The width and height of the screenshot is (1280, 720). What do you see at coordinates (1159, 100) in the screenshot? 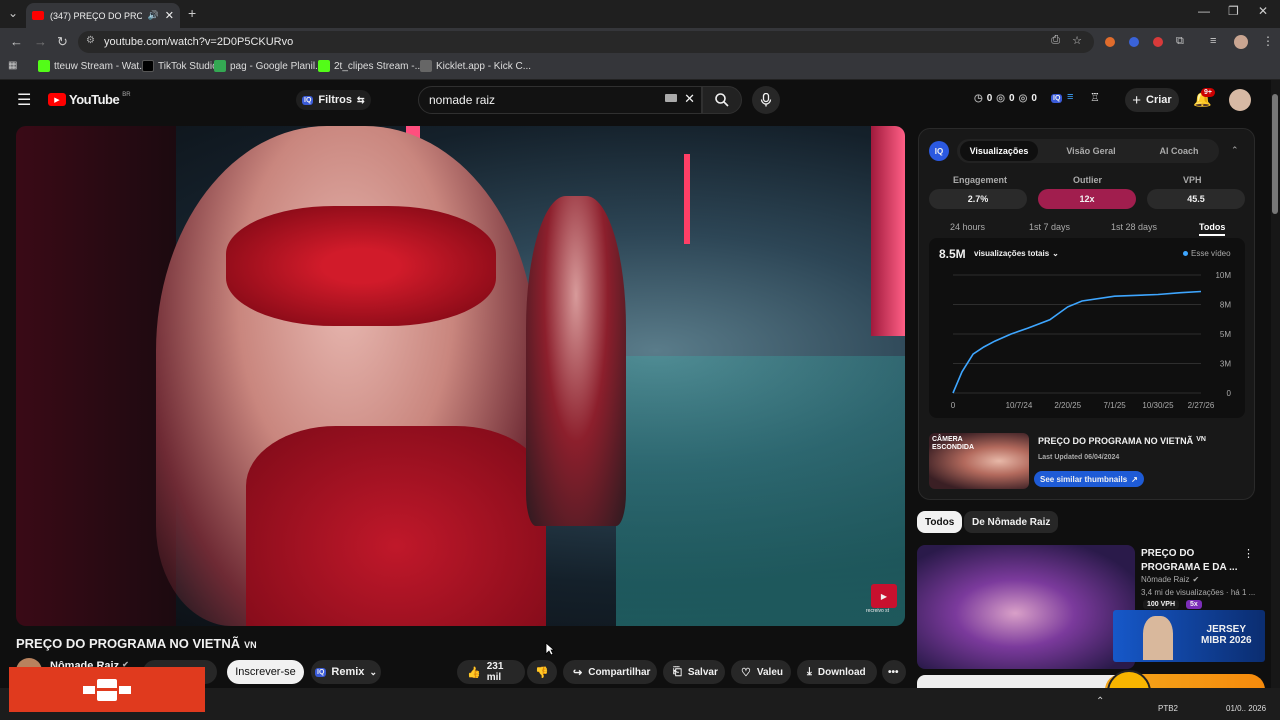
I see `create-label: Criar` at bounding box center [1159, 100].